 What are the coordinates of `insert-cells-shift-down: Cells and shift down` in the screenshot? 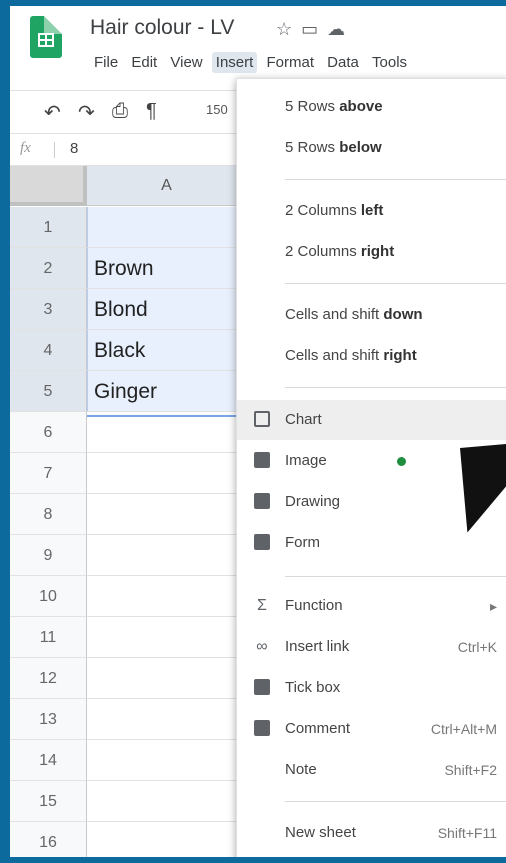 It's located at (371, 315).